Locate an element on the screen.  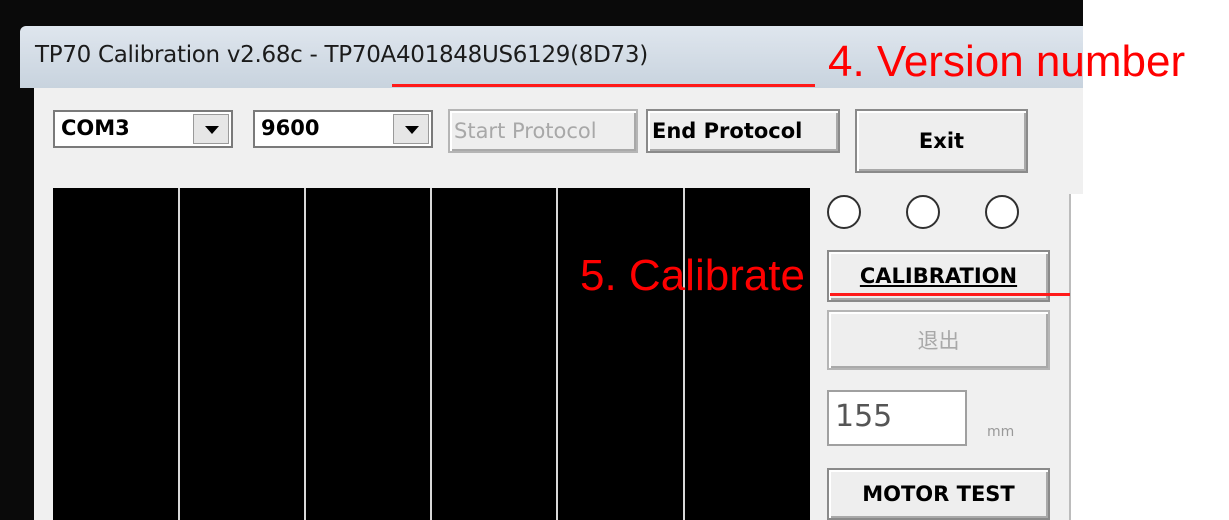
start-protocol-button: Start Protocol is located at coordinates (543, 131).